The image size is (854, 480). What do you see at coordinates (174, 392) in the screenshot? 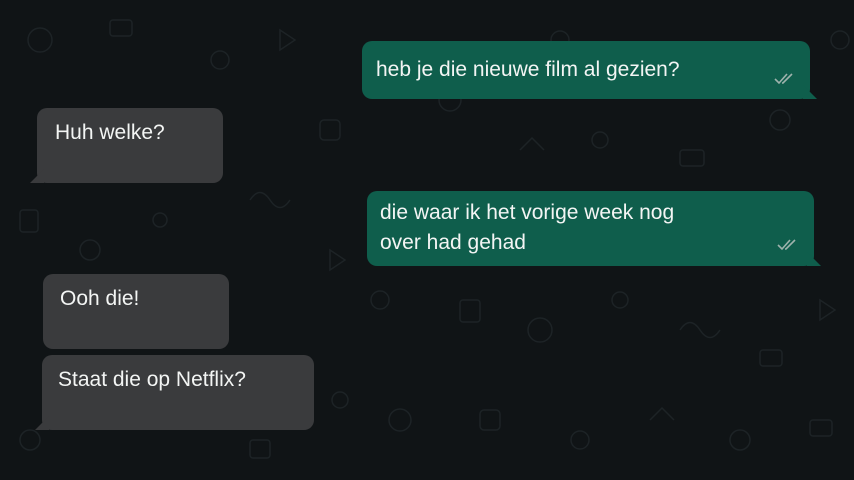
I see `incoming-message-bubble: Staat die op Netflix?` at bounding box center [174, 392].